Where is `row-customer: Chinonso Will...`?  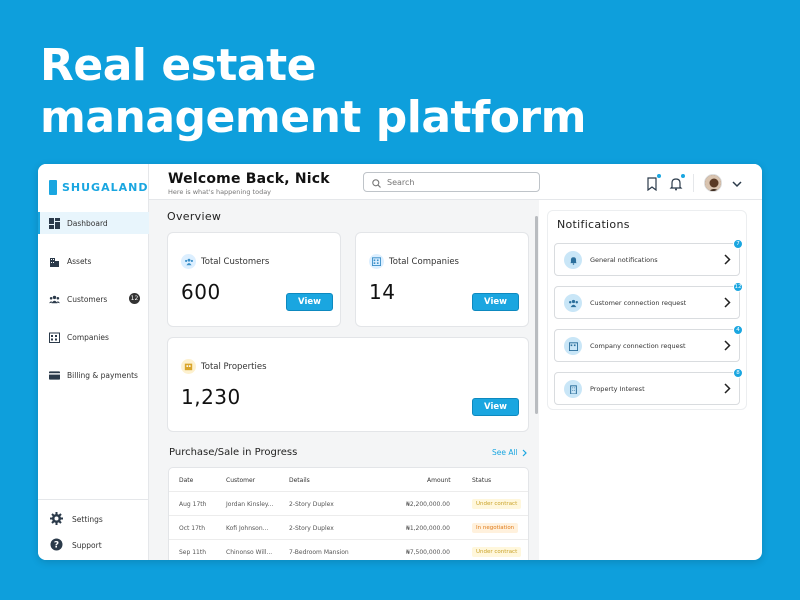 row-customer: Chinonso Will... is located at coordinates (249, 552).